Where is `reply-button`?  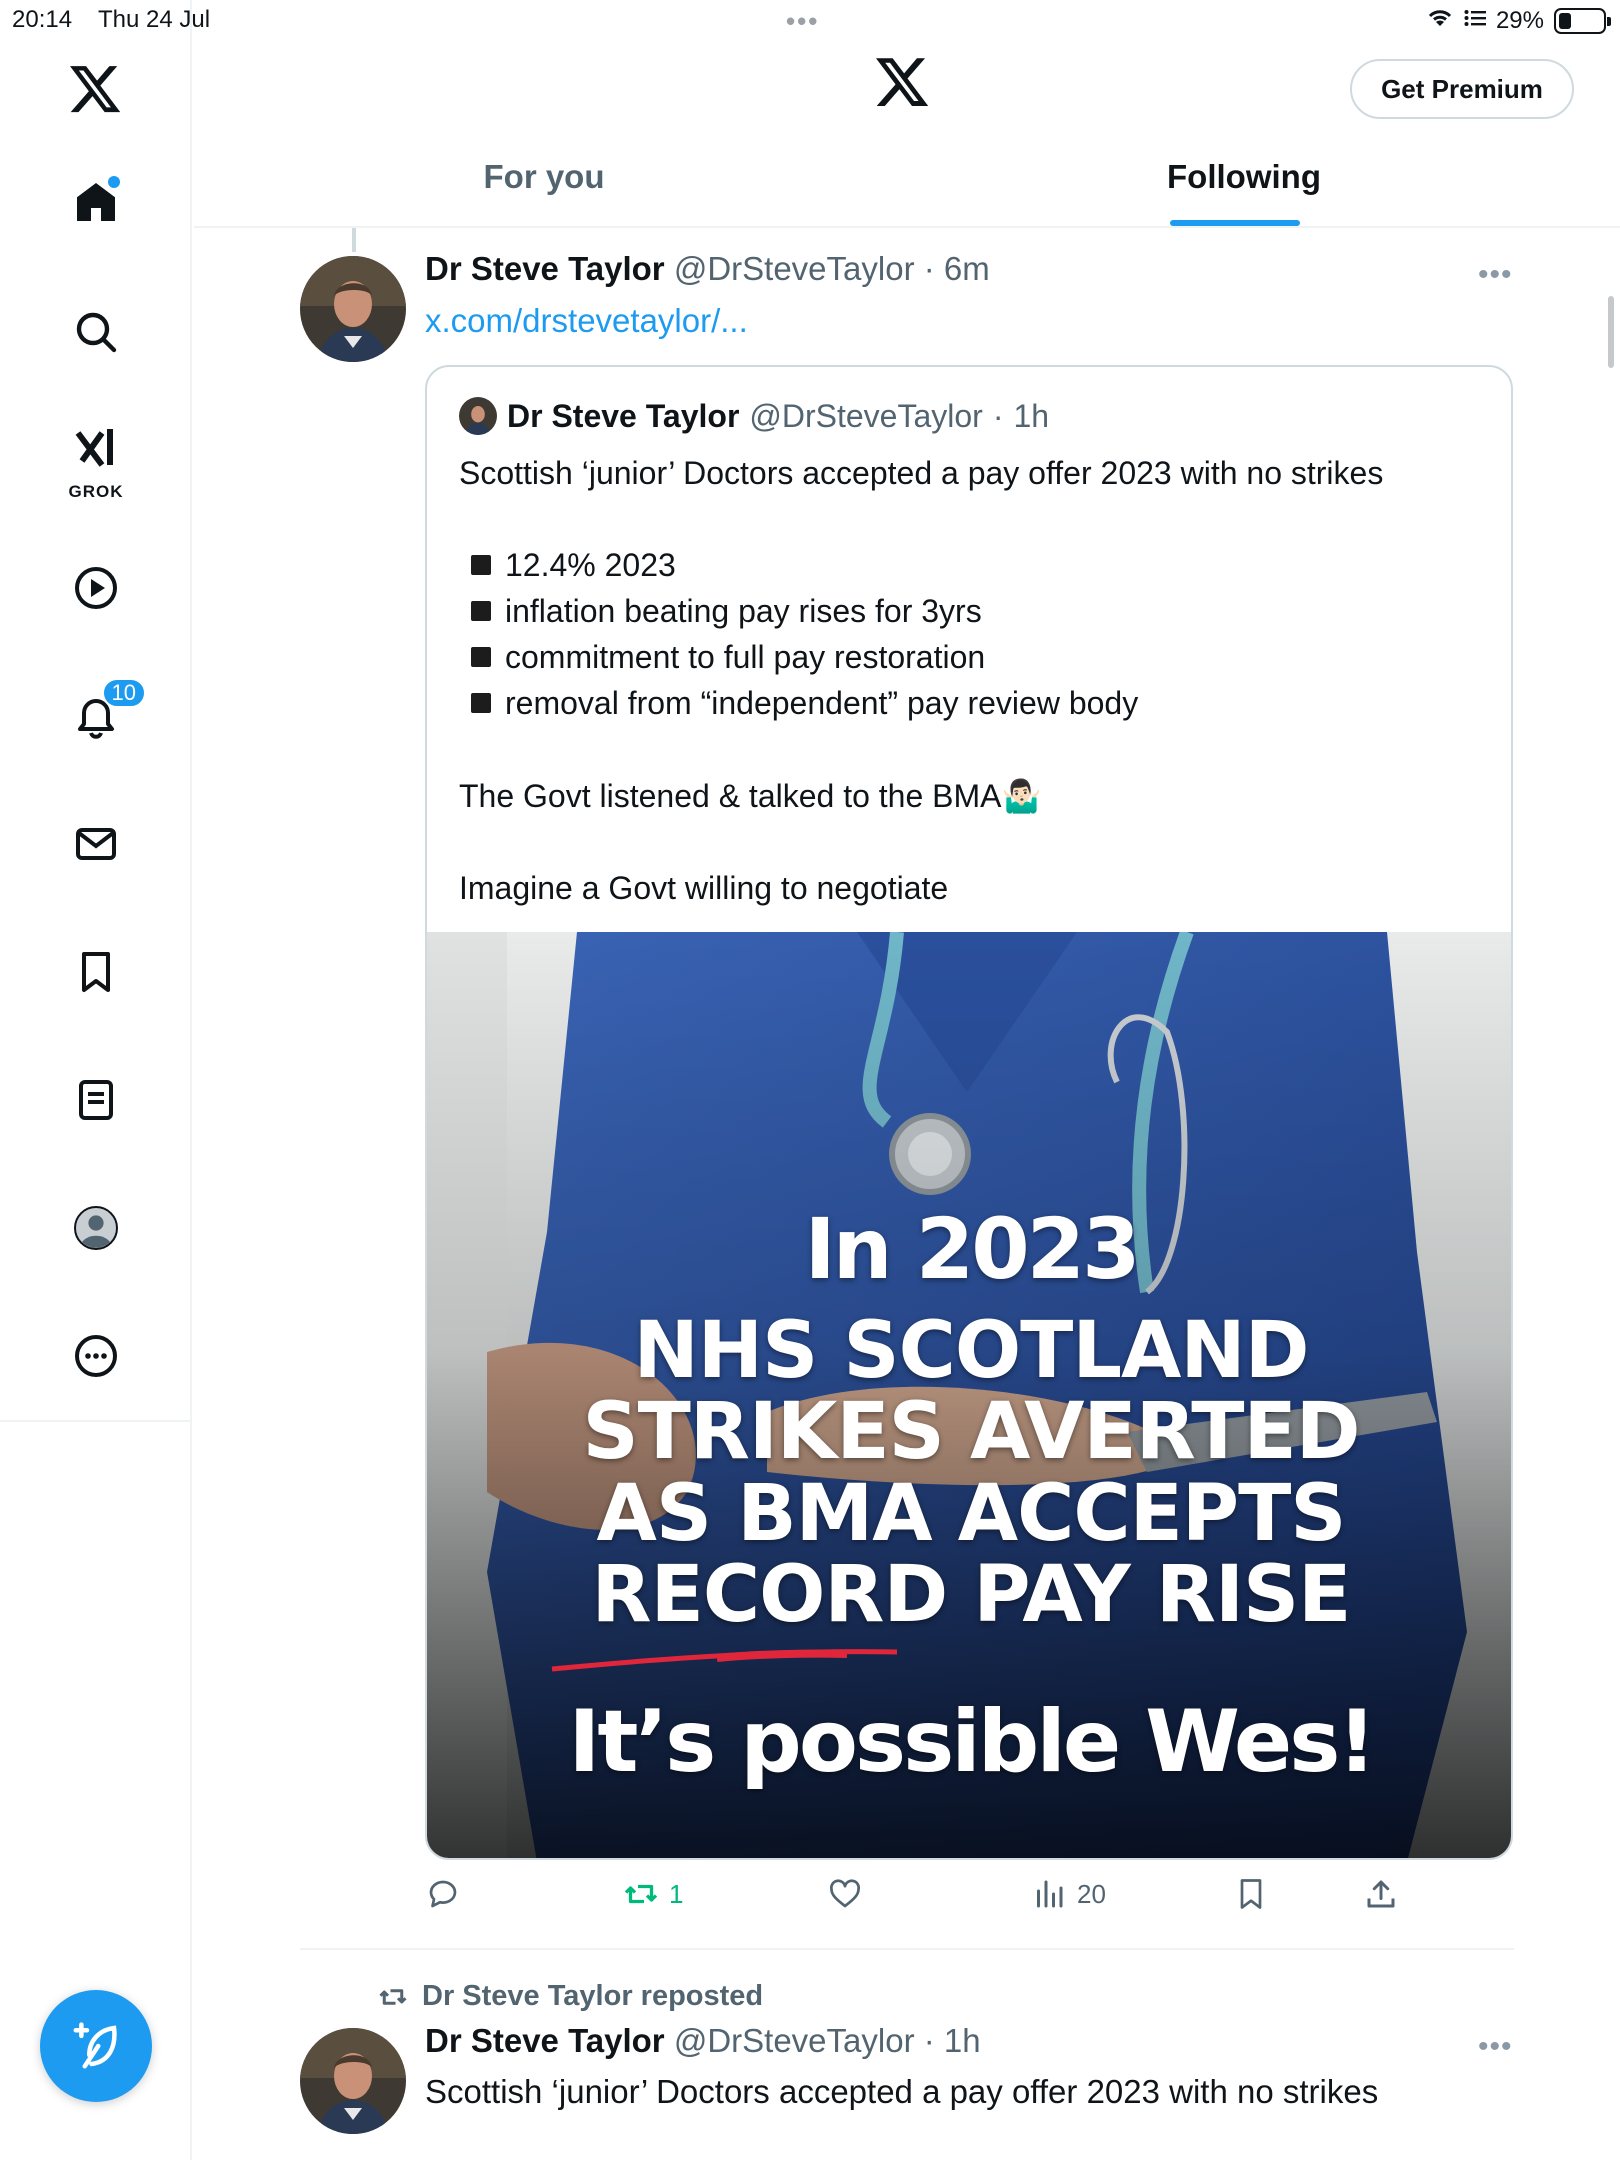 reply-button is located at coordinates (443, 1894).